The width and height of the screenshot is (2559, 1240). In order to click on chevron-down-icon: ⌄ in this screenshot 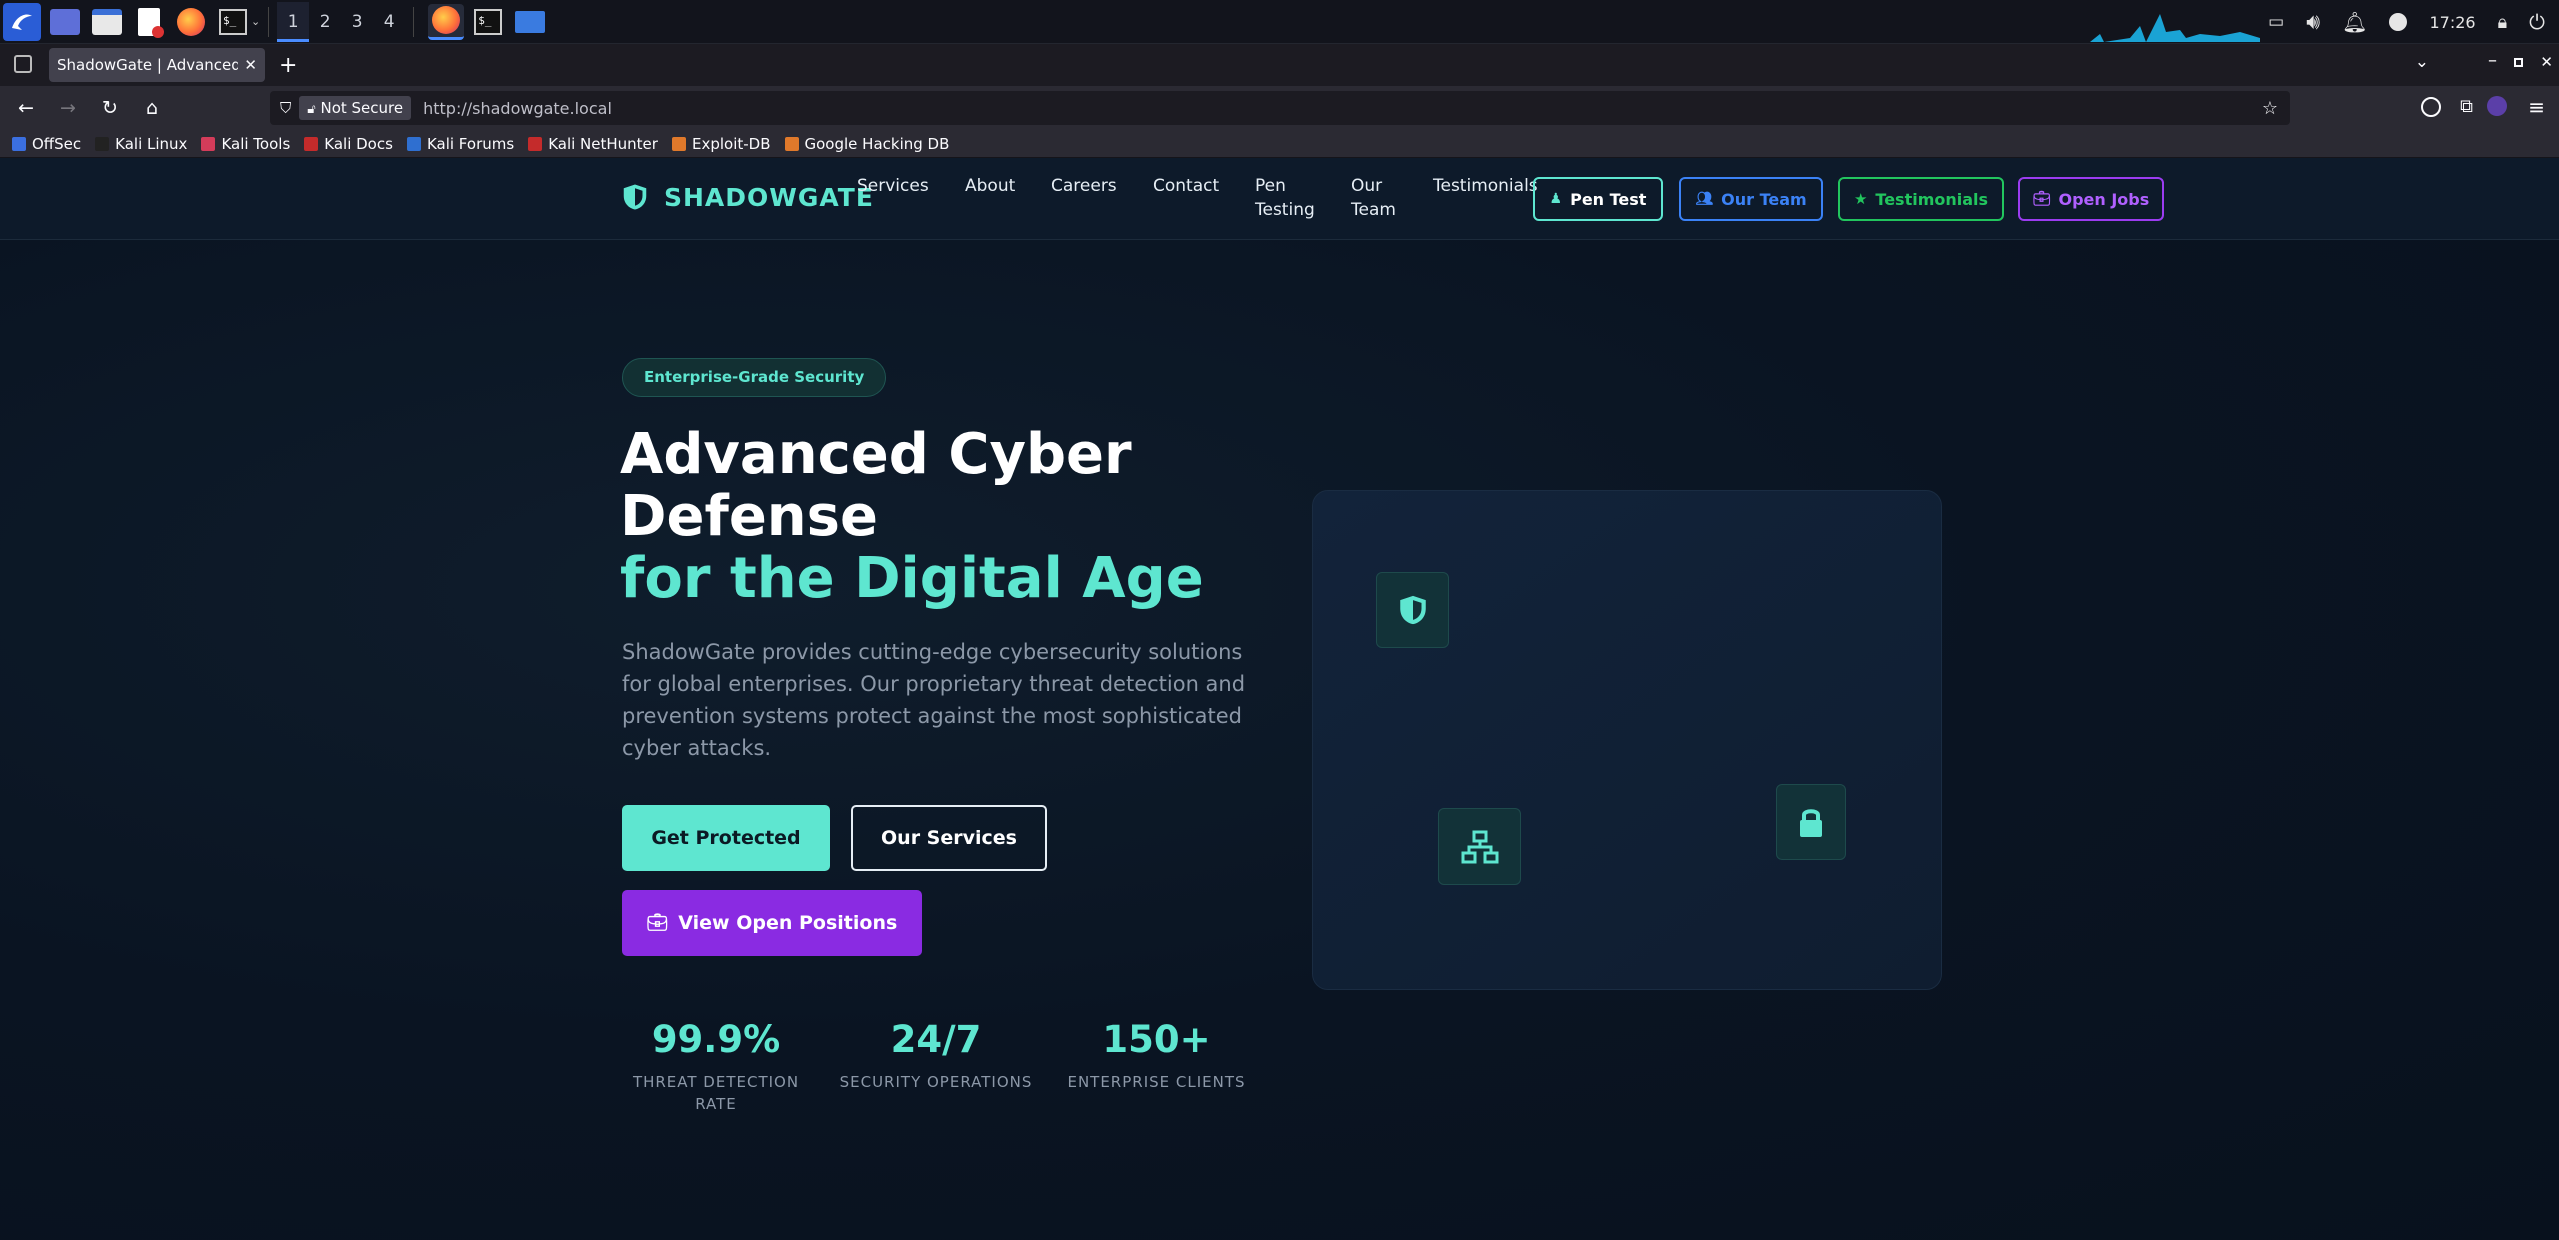, I will do `click(255, 21)`.